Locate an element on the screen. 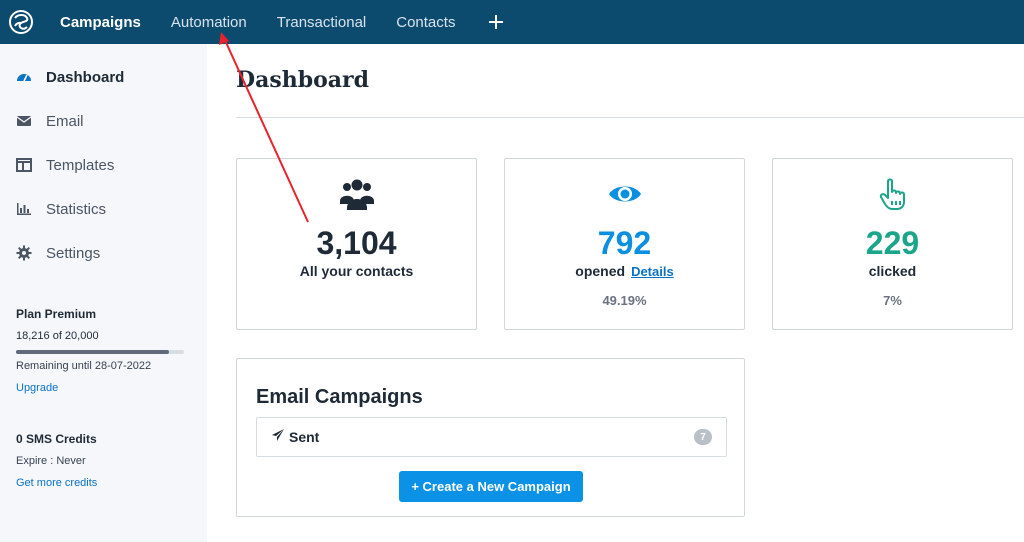 The height and width of the screenshot is (542, 1024). sidebar-item-email: Email is located at coordinates (50, 121).